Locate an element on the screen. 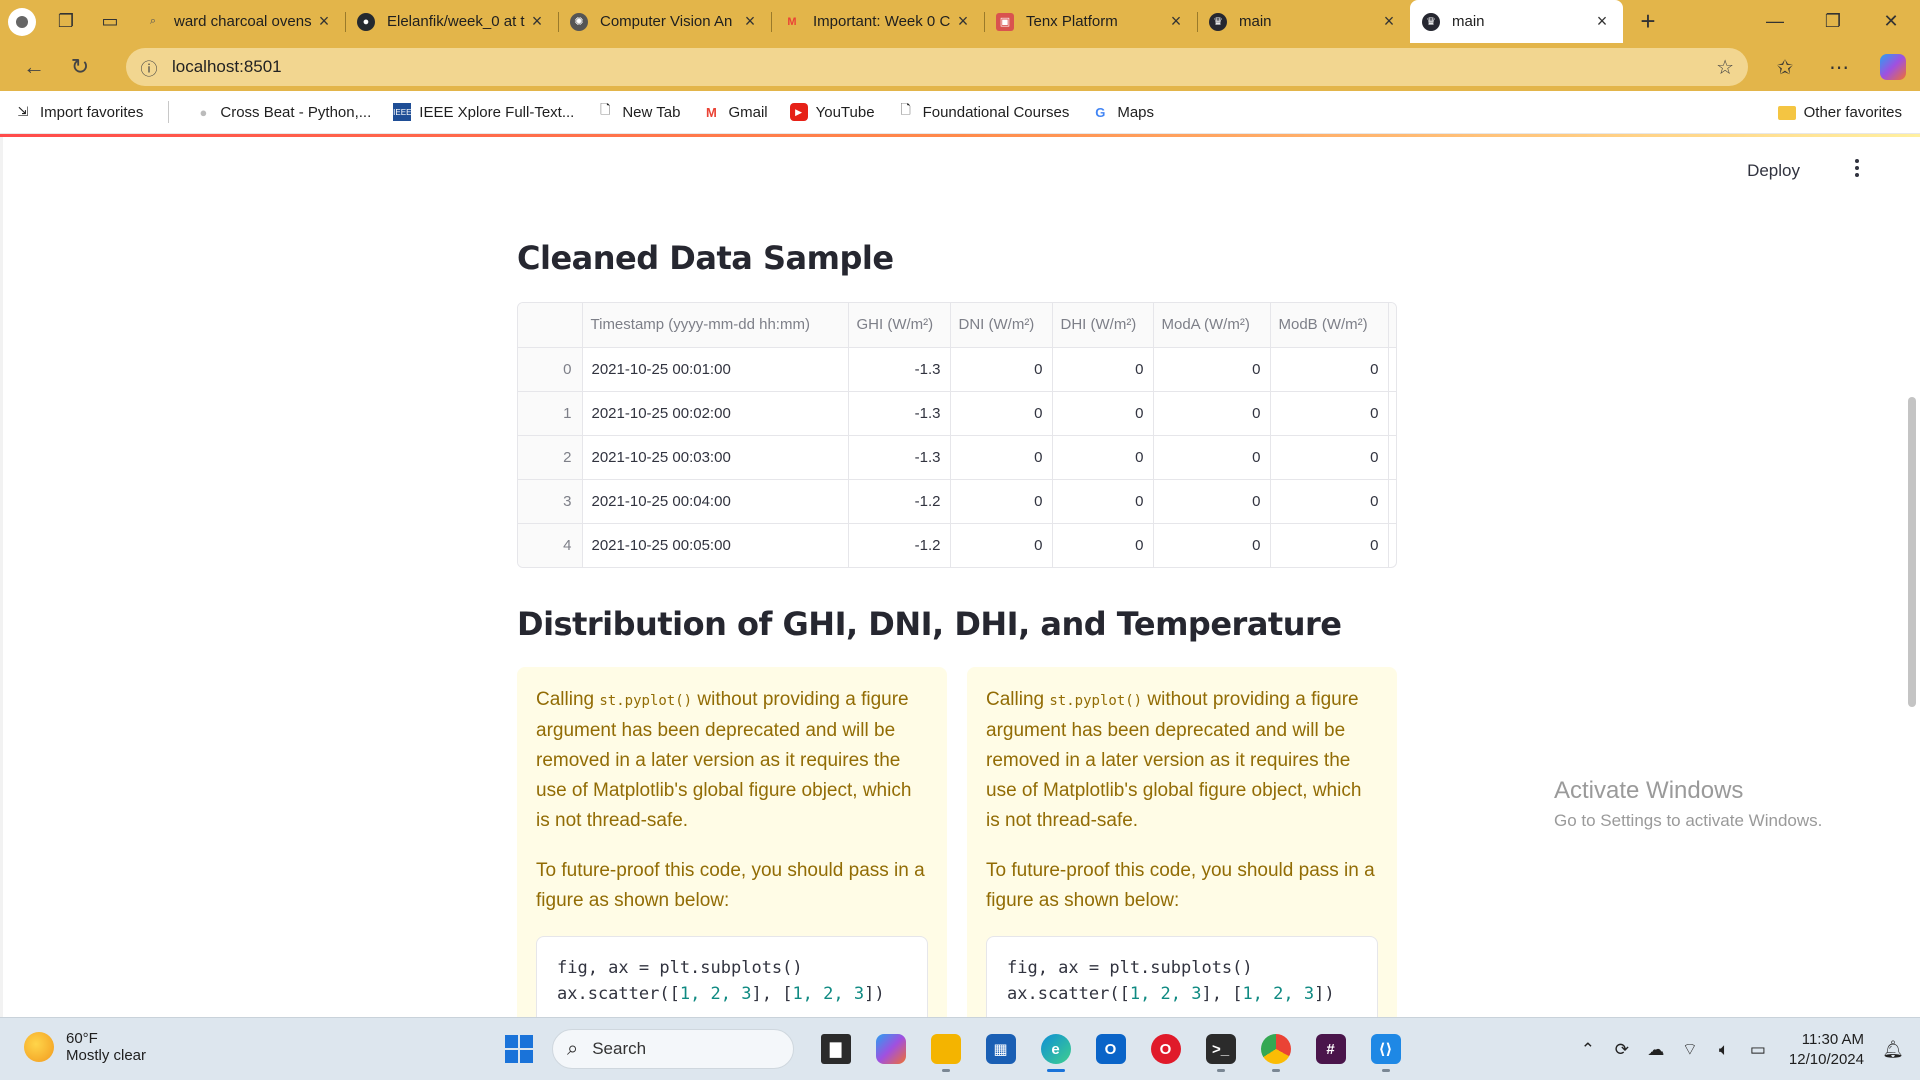  favorite-gmail: M Gmail is located at coordinates (734, 112).